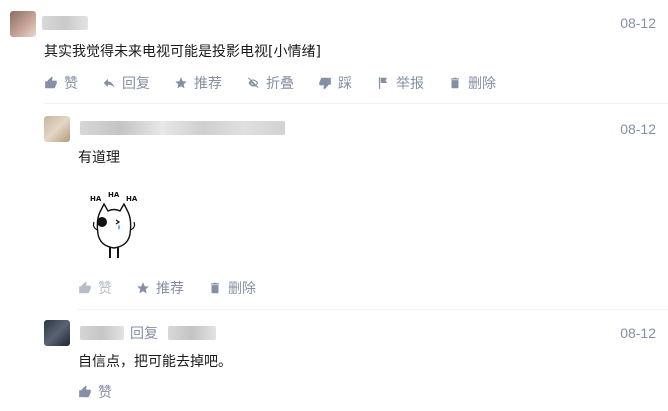  Describe the element at coordinates (109, 83) in the screenshot. I see `reply-icon` at that location.